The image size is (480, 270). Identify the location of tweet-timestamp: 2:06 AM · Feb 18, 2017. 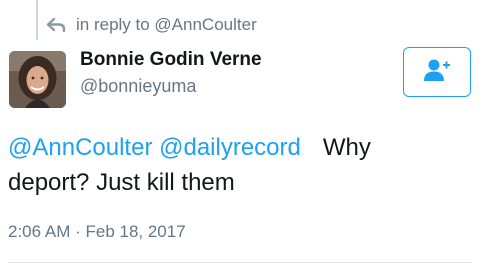
(97, 232).